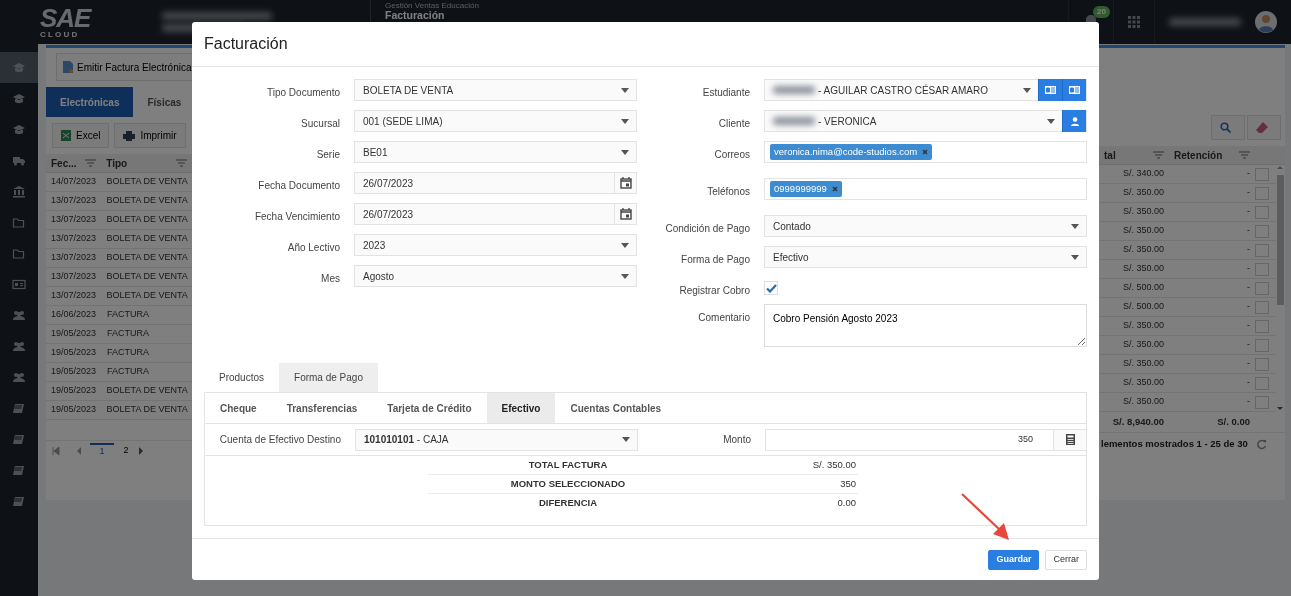 Image resolution: width=1291 pixels, height=596 pixels. I want to click on comment-field: Cobro Pensión Agosto 2023, so click(925, 325).